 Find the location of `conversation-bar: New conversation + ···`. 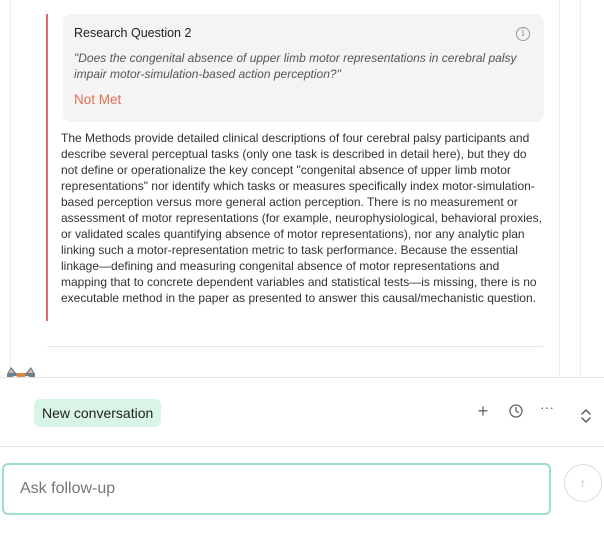

conversation-bar: New conversation + ··· is located at coordinates (302, 412).